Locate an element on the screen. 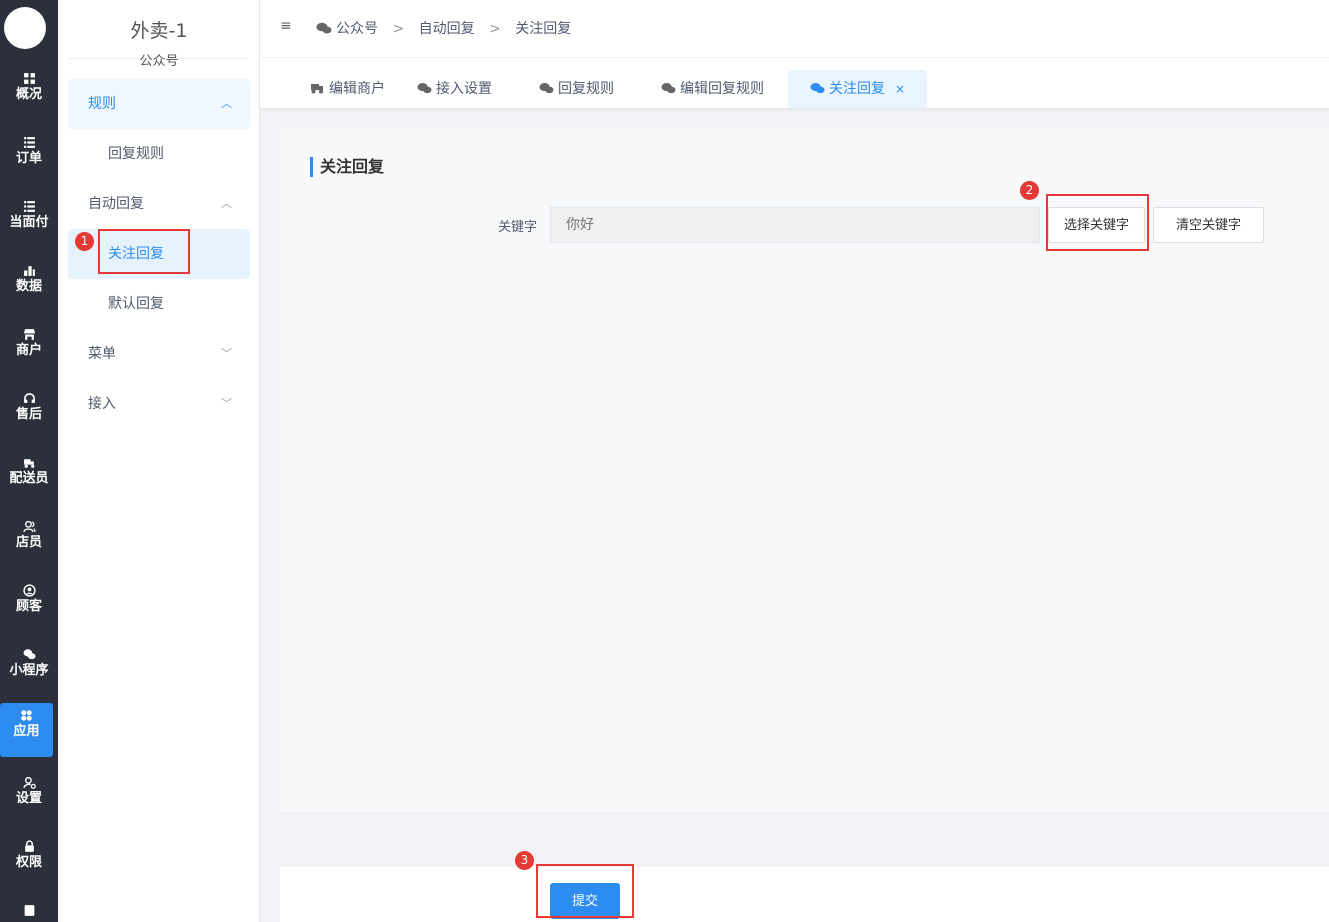 Image resolution: width=1329 pixels, height=922 pixels. top-header: ≡ 公众号 > 自动回复 > 关注回复 is located at coordinates (794, 29).